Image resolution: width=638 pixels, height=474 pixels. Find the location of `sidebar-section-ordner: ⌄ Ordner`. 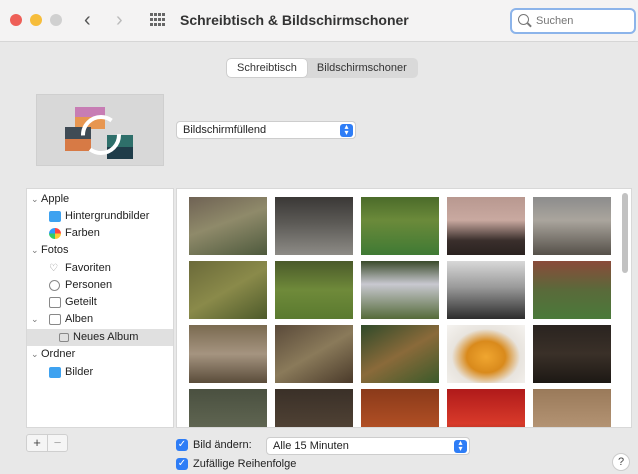

sidebar-section-ordner: ⌄ Ordner is located at coordinates (100, 354).